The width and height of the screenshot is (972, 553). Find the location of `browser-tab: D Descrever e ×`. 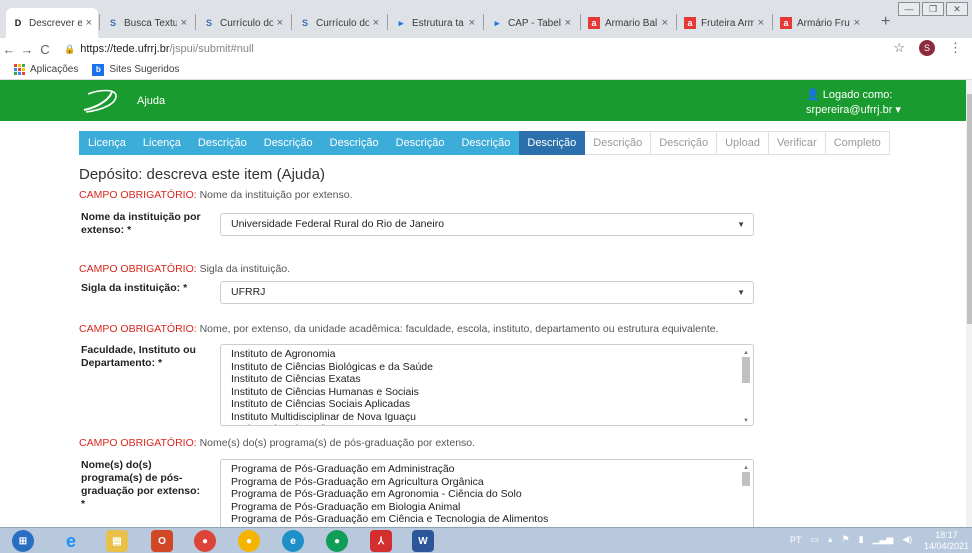

browser-tab: D Descrever e × is located at coordinates (52, 23).